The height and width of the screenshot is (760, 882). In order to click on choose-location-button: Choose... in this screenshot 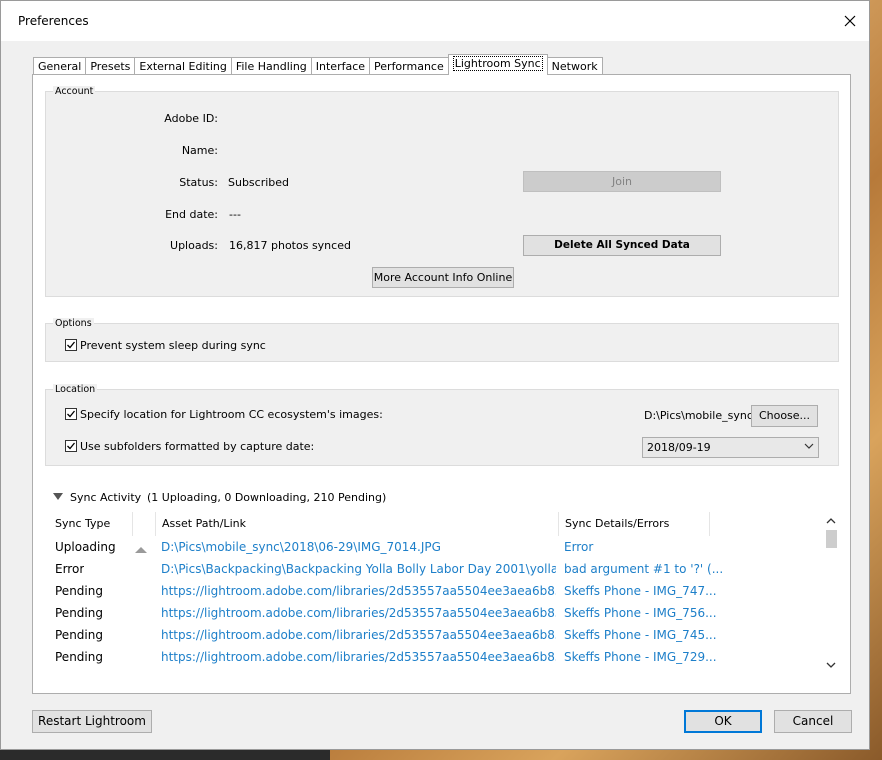, I will do `click(784, 416)`.